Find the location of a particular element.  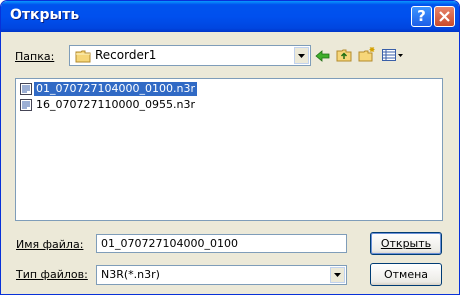

lookin-label-text: Папка: is located at coordinates (35, 56).